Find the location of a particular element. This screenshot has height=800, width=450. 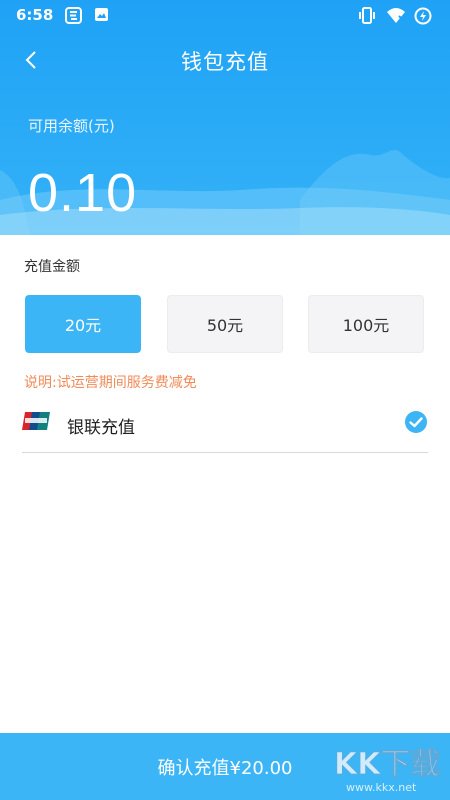

page-title: 钱包充值 is located at coordinates (225, 62).